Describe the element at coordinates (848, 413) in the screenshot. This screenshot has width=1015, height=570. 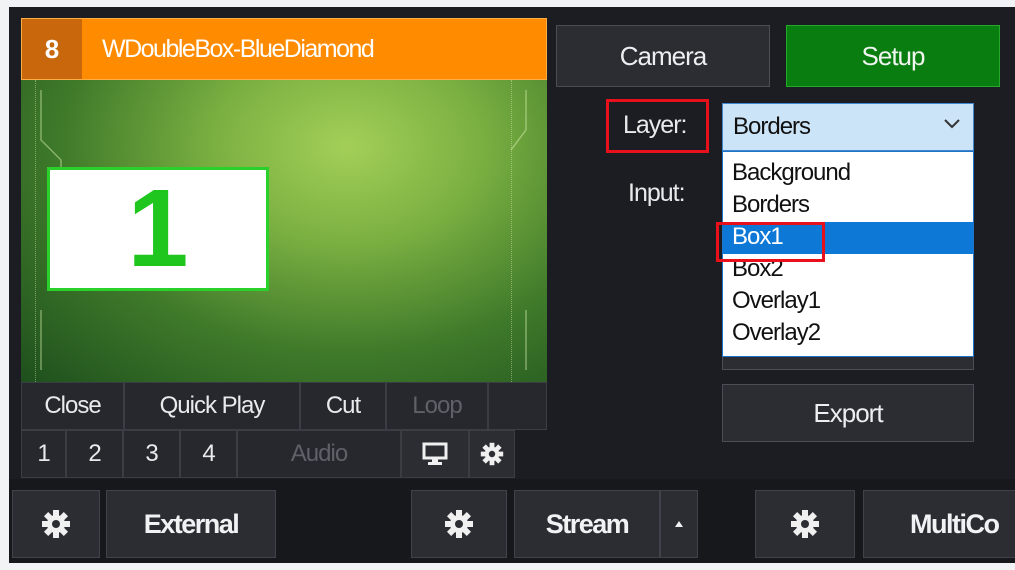
I see `export-button: Export` at that location.